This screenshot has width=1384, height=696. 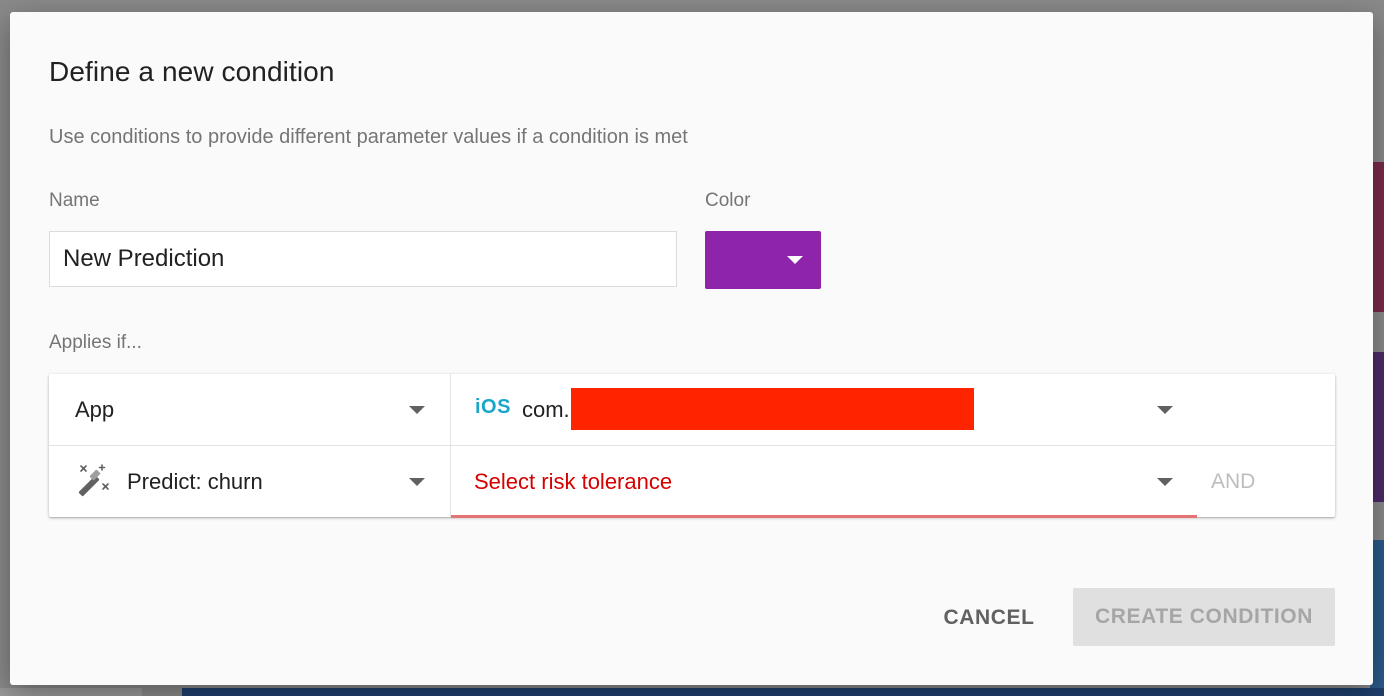 What do you see at coordinates (493, 407) in the screenshot?
I see `ios-icon: iOS` at bounding box center [493, 407].